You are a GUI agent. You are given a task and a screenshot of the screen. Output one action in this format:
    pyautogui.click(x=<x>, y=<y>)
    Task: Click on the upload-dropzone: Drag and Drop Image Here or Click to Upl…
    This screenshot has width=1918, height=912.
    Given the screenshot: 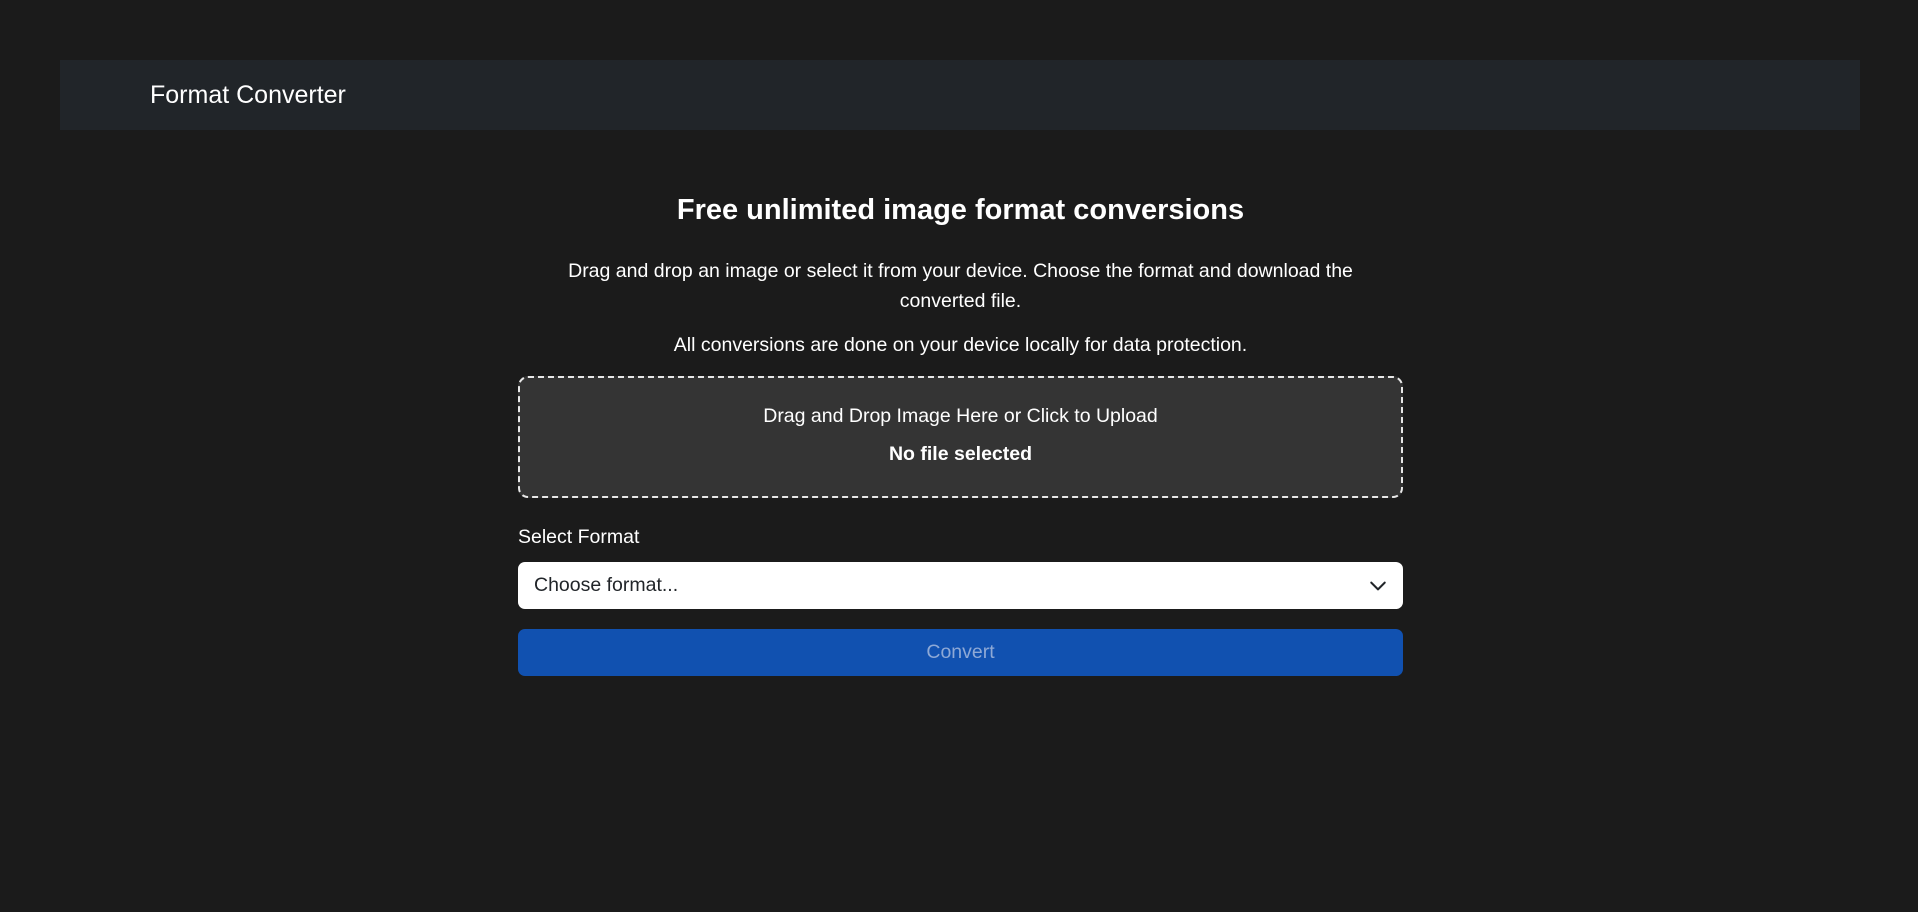 What is the action you would take?
    pyautogui.click(x=960, y=436)
    